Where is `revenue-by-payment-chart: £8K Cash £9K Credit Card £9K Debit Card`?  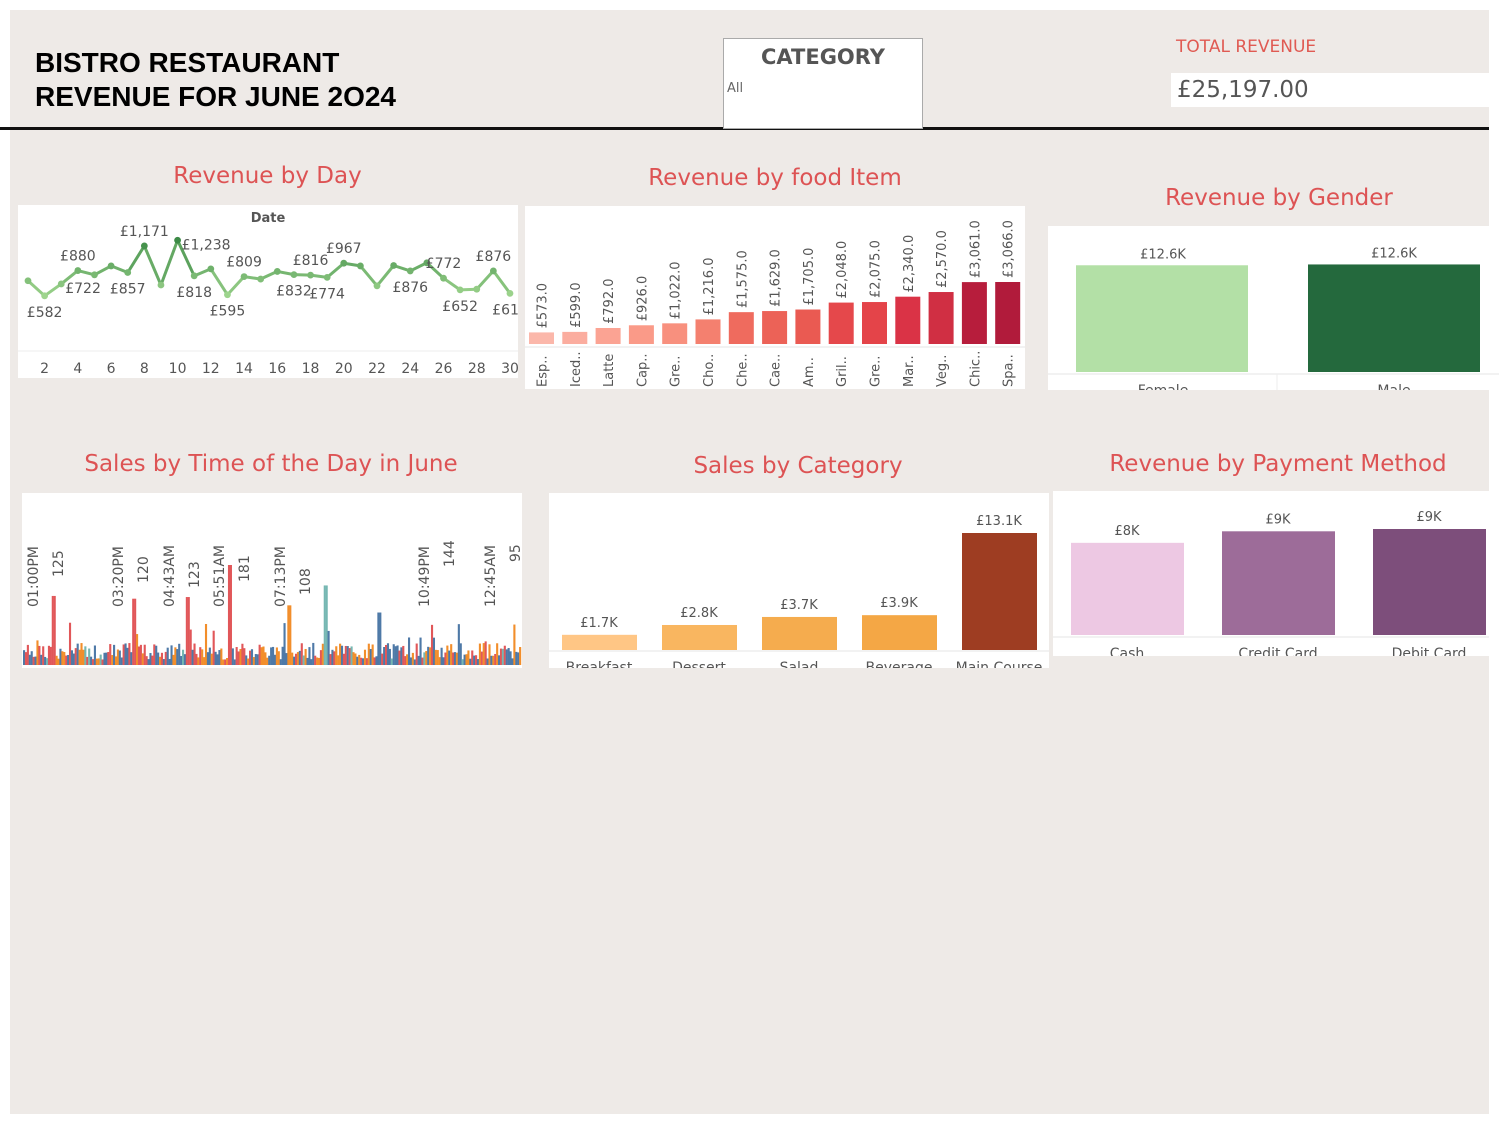 revenue-by-payment-chart: £8K Cash £9K Credit Card £9K Debit Card is located at coordinates (1271, 586).